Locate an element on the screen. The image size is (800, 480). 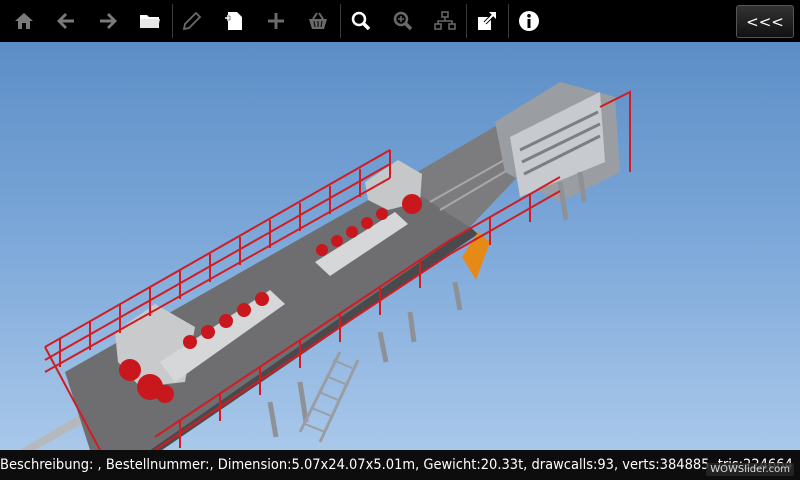
zoom-icon is located at coordinates (403, 21).